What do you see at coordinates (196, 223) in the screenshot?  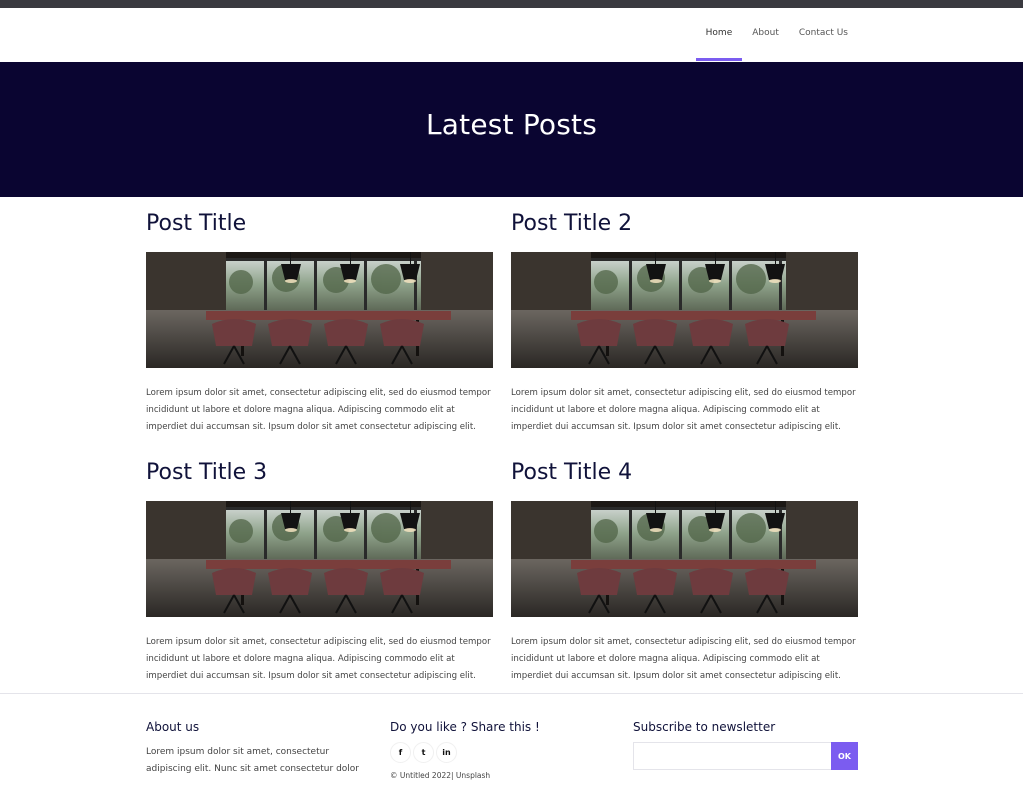 I see `post-title: Post Title` at bounding box center [196, 223].